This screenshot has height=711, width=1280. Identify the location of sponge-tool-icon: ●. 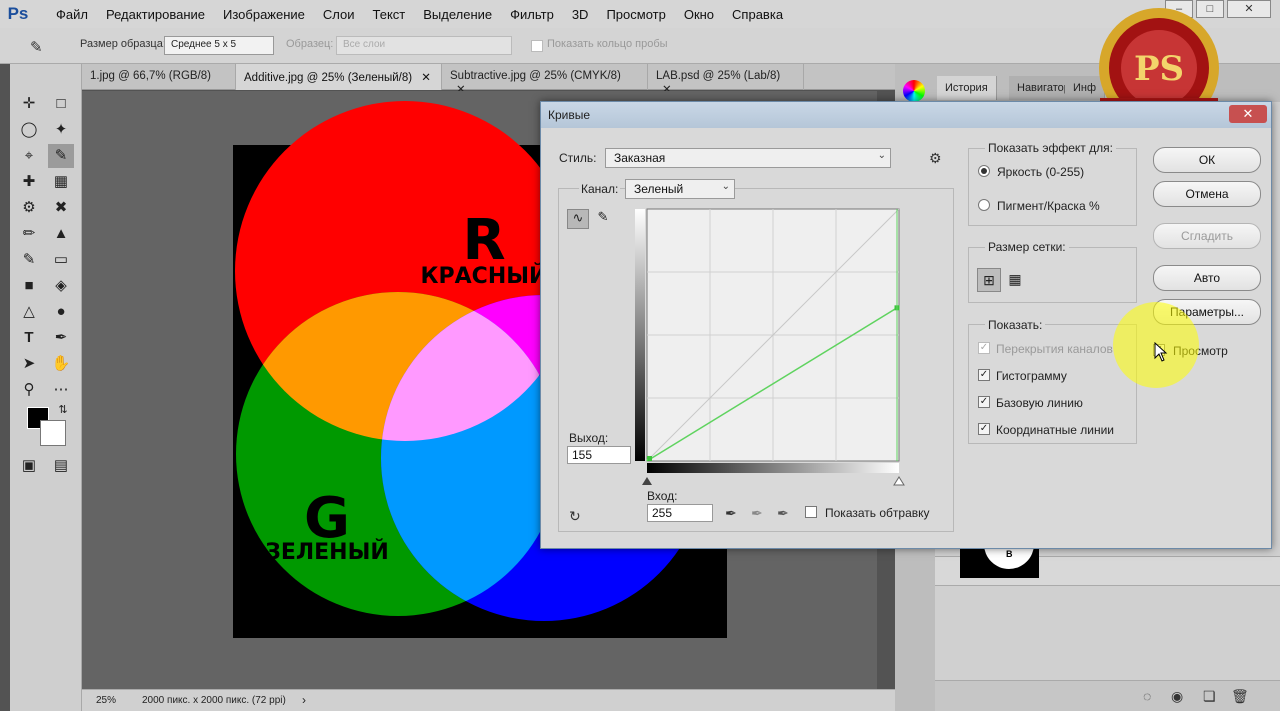
(61, 312).